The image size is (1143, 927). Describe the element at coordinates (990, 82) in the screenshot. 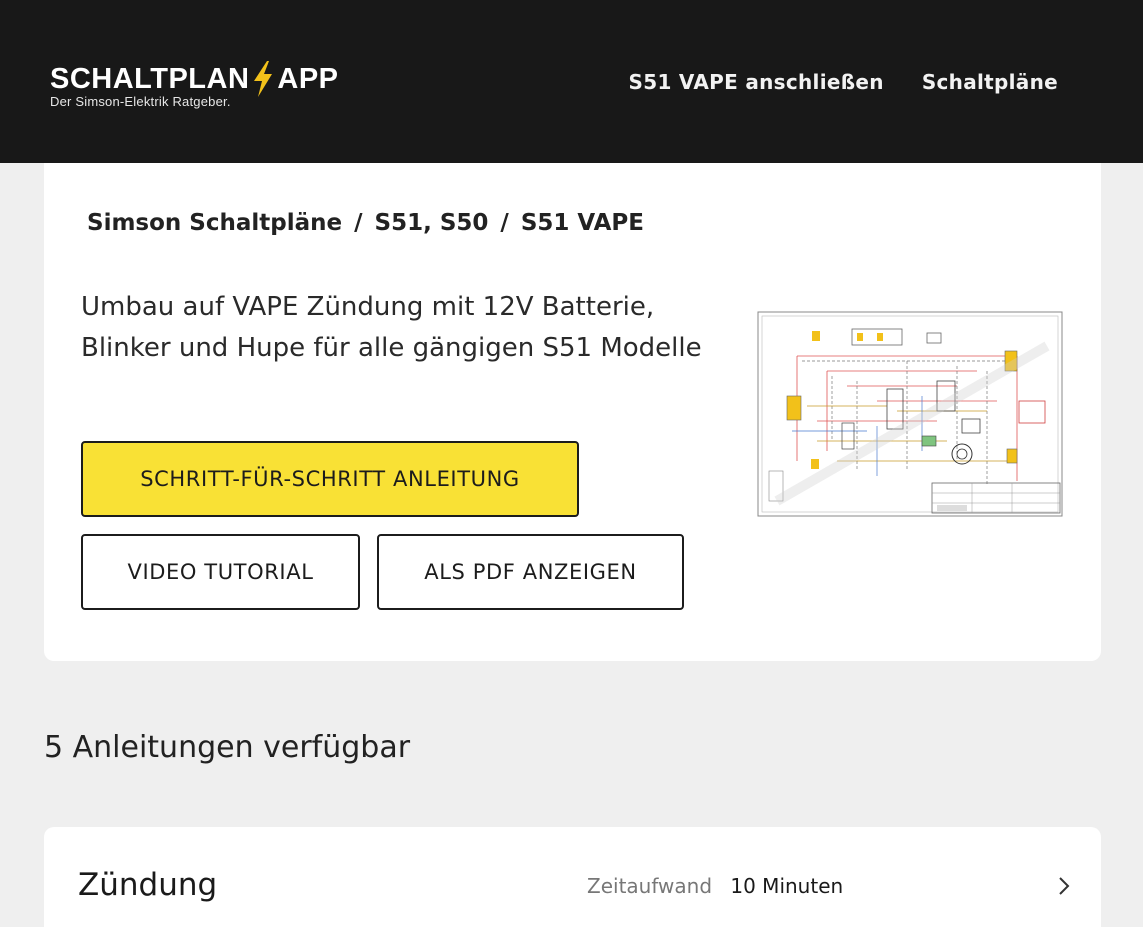

I see `nav-link-schaltplaene: Schaltpläne` at that location.